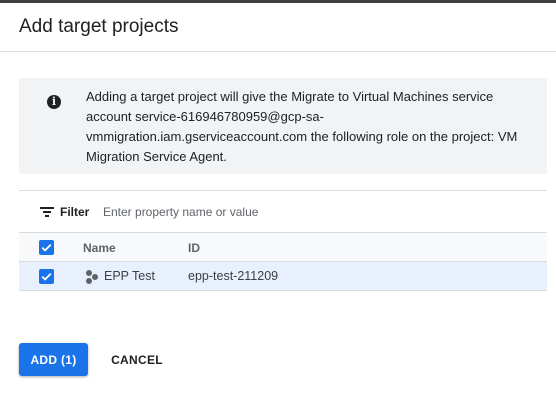 This screenshot has width=556, height=416. I want to click on table-header-row: Name ID, so click(283, 247).